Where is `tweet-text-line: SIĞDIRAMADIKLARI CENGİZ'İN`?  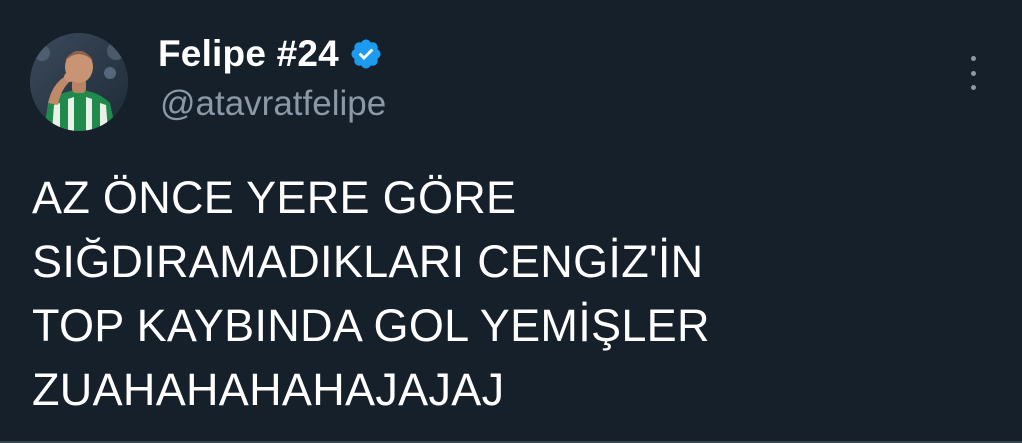
tweet-text-line: SIĞDIRAMADIKLARI CENGİZ'İN is located at coordinates (368, 261).